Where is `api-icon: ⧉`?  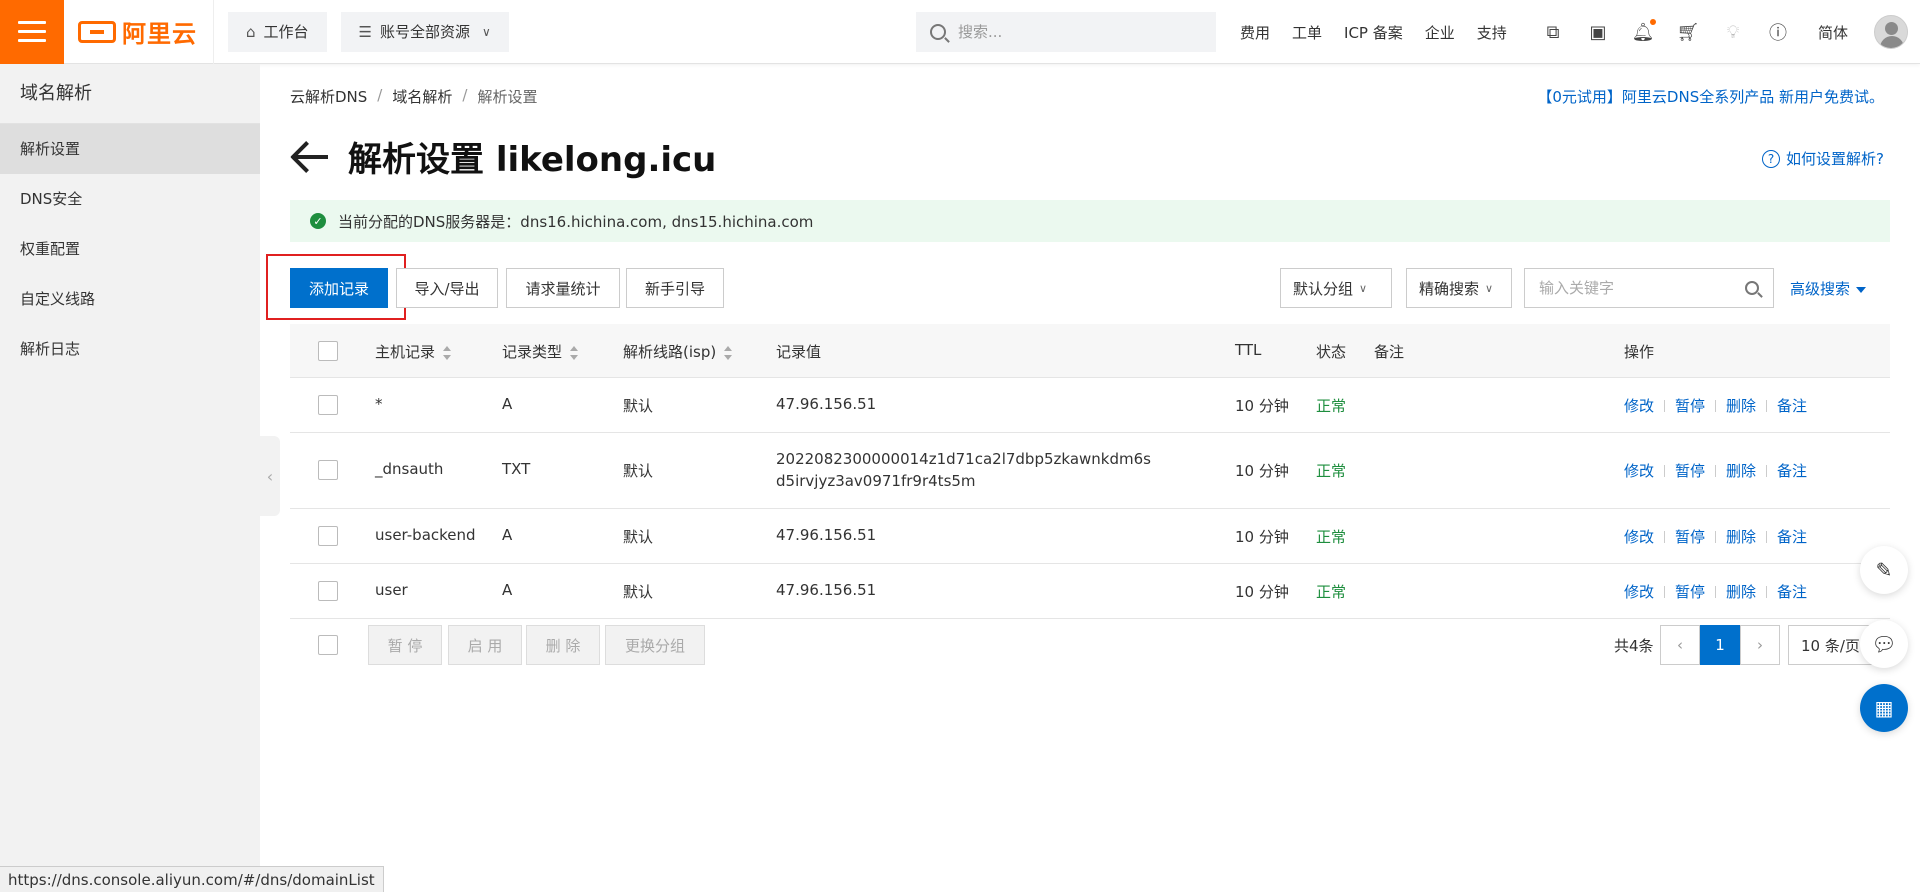 api-icon: ⧉ is located at coordinates (1553, 32).